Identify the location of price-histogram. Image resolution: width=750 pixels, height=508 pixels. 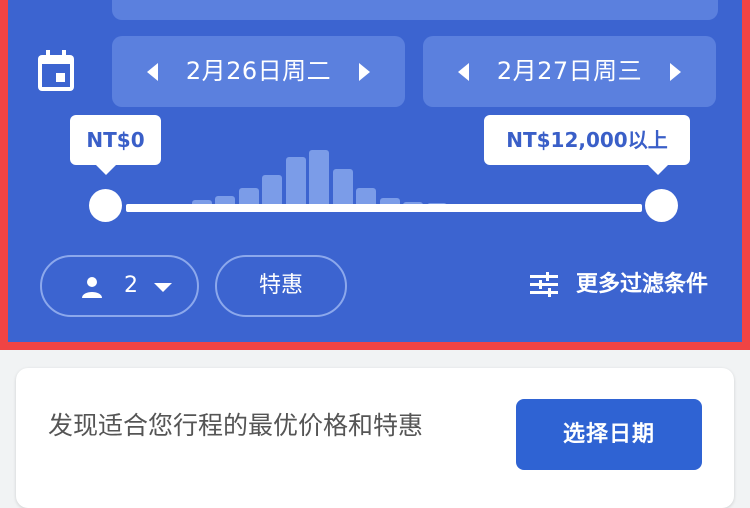
(308, 173).